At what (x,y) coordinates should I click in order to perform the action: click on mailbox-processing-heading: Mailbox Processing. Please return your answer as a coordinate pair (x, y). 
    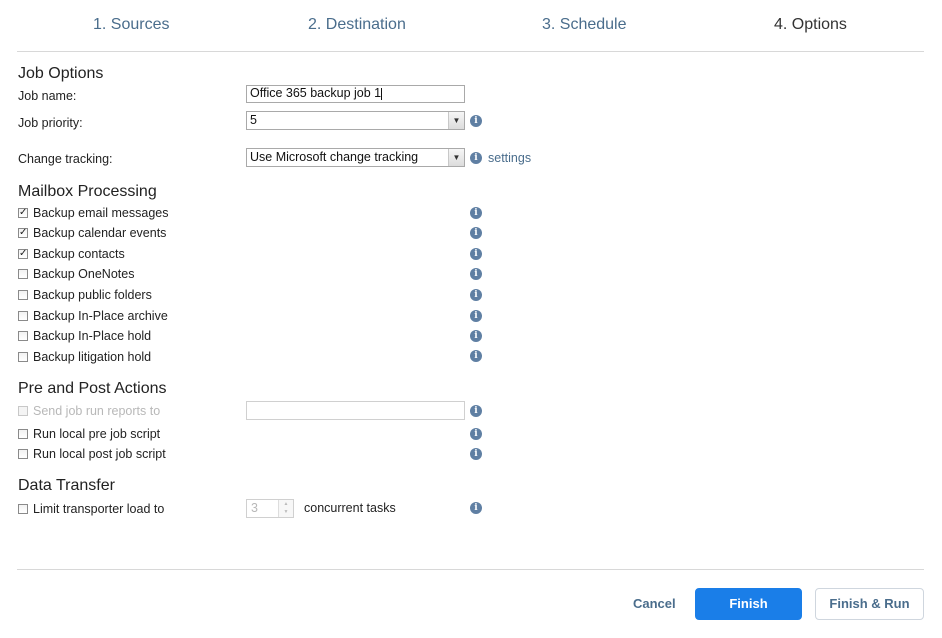
    Looking at the image, I should click on (87, 191).